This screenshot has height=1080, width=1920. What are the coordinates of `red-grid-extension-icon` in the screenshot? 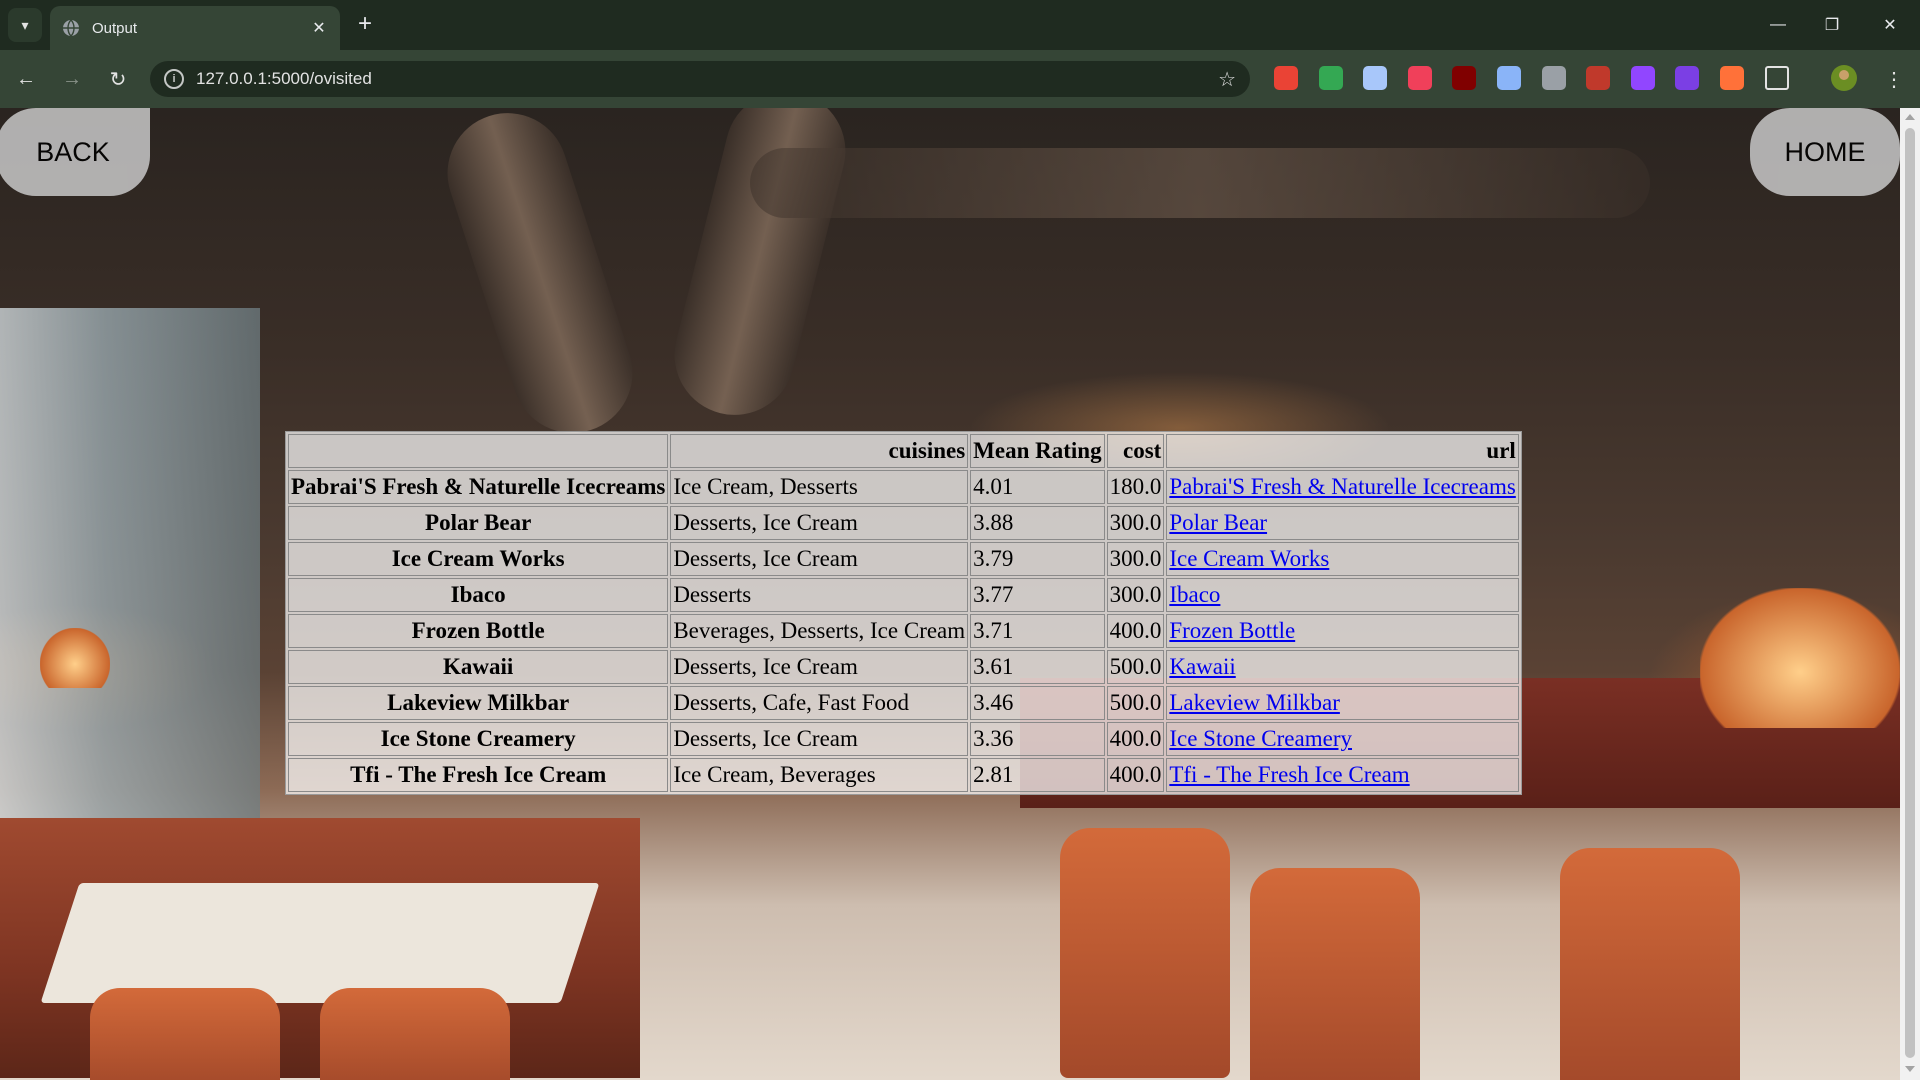 It's located at (1420, 78).